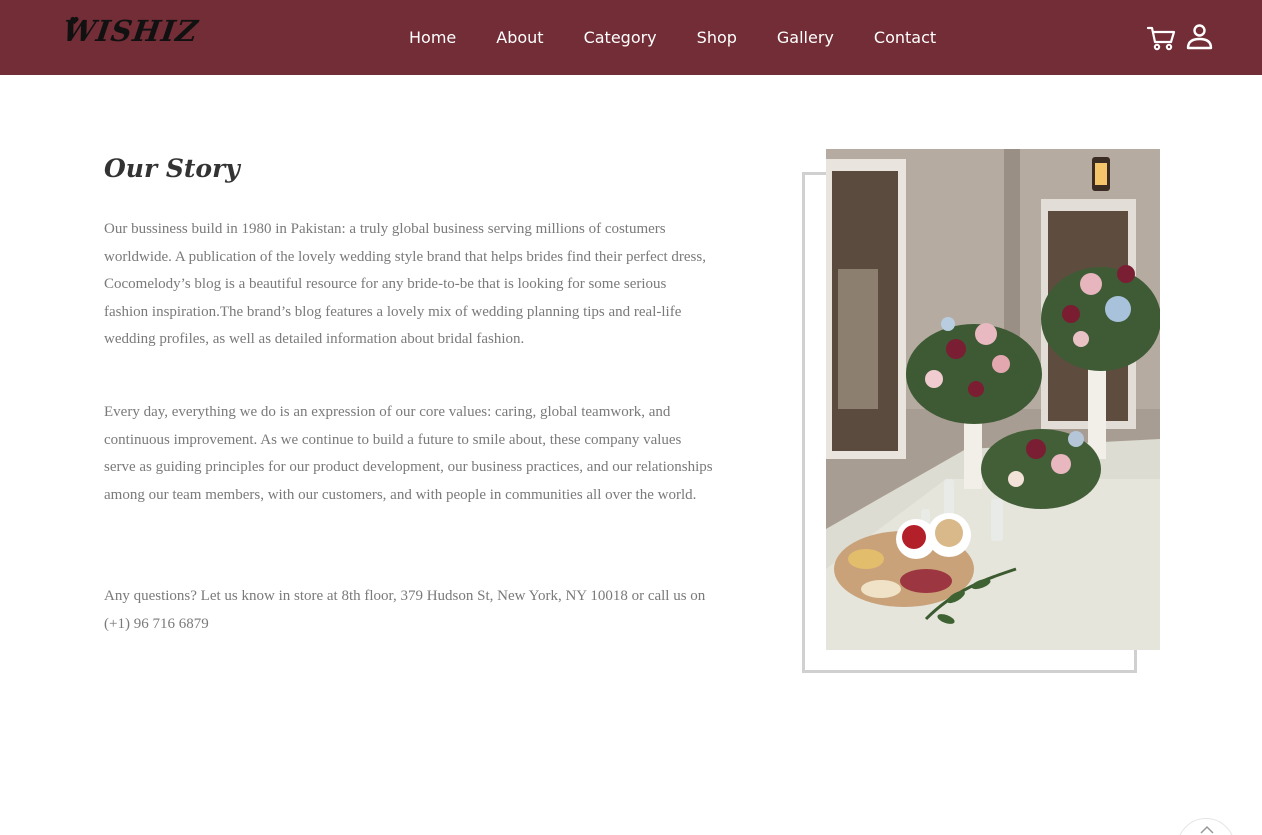  I want to click on nav-item-gallery: Gallery, so click(805, 38).